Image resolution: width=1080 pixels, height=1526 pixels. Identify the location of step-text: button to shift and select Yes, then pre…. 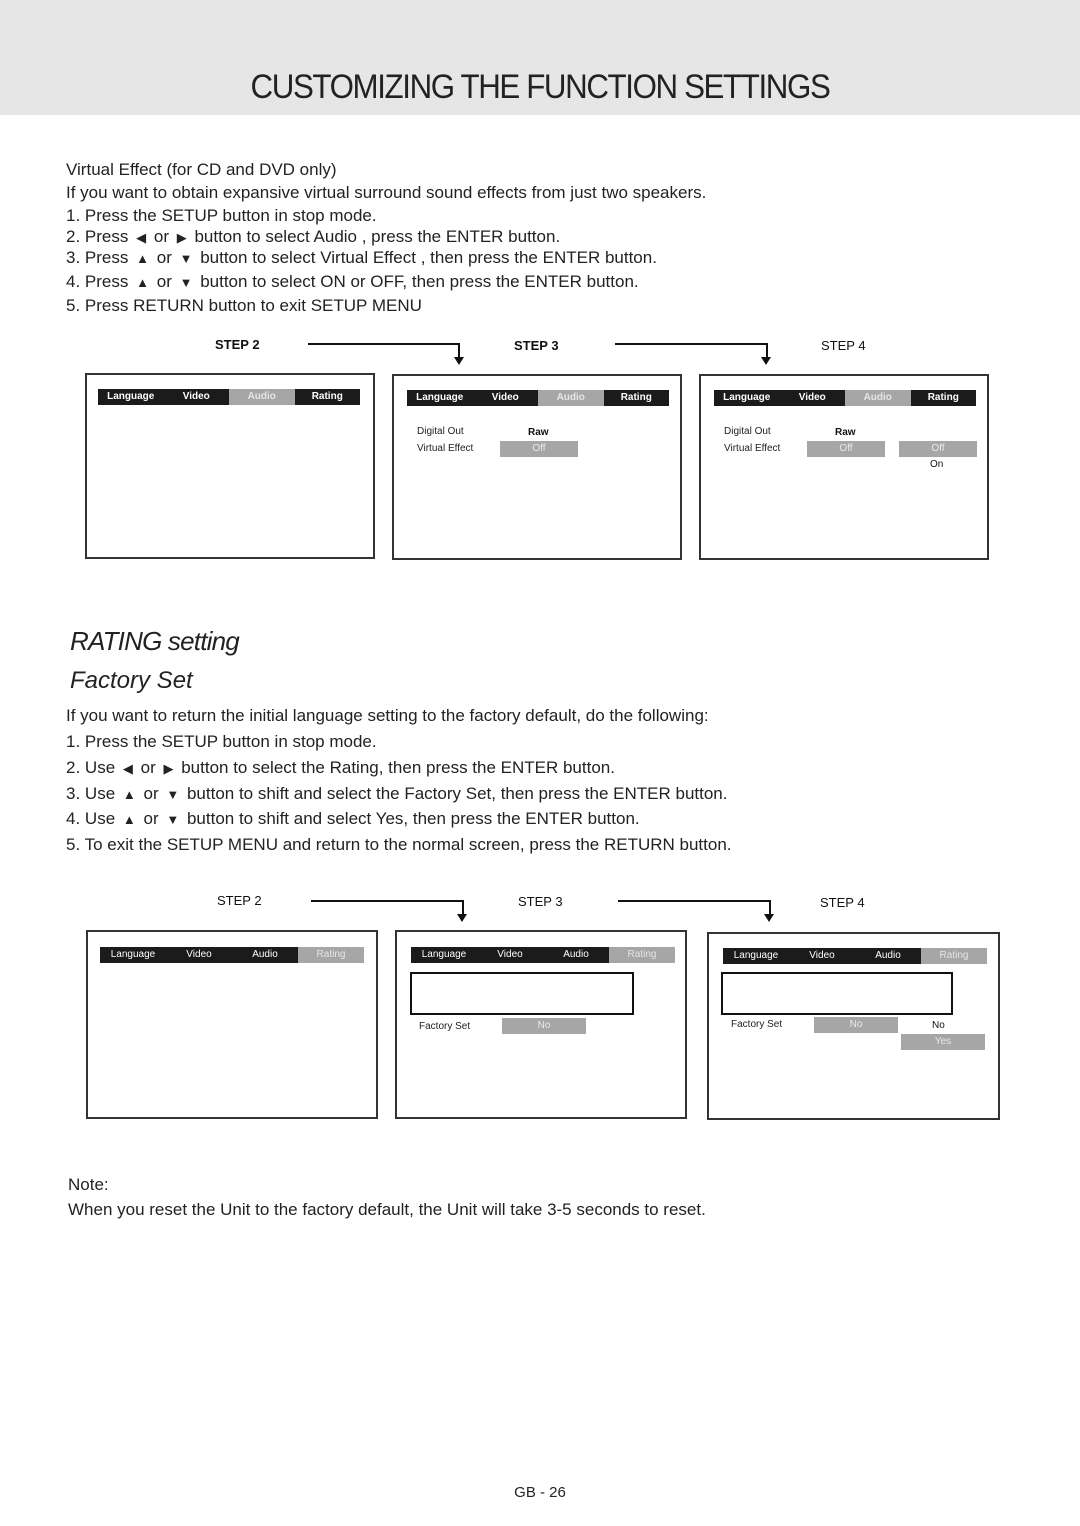
(413, 818).